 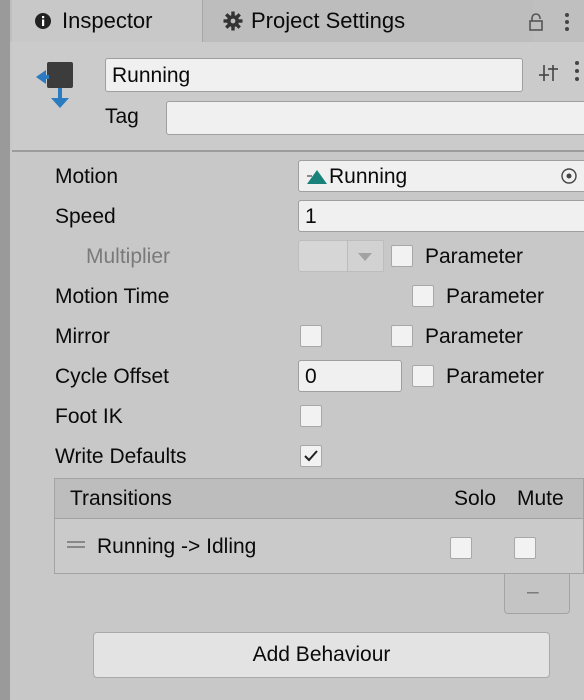 I want to click on more-vert-icon, so click(x=567, y=22).